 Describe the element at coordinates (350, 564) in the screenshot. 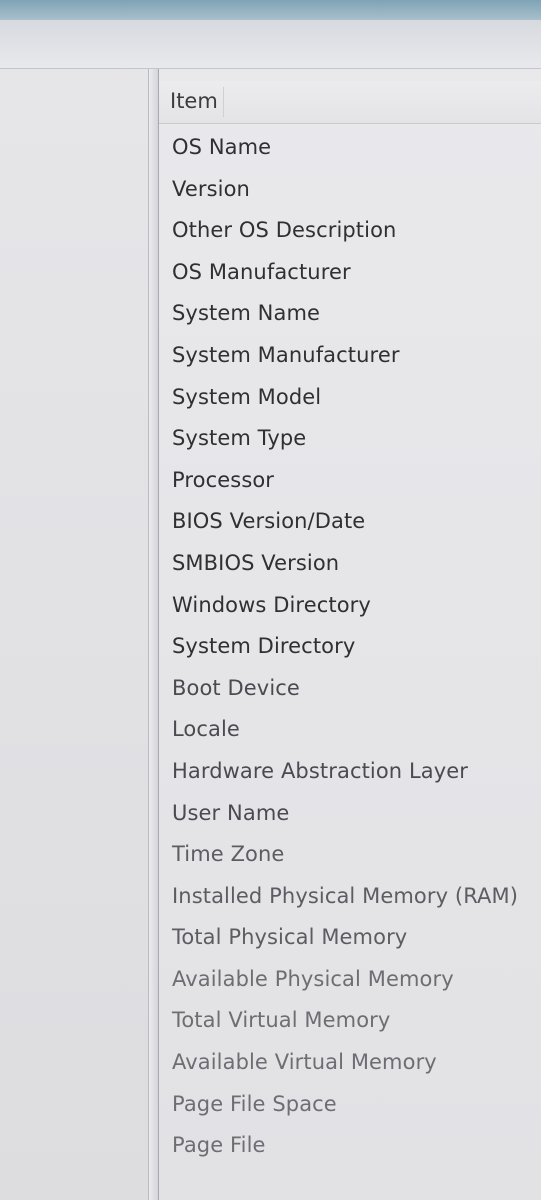

I see `list-item-smbios-version: SMBIOS Version` at that location.